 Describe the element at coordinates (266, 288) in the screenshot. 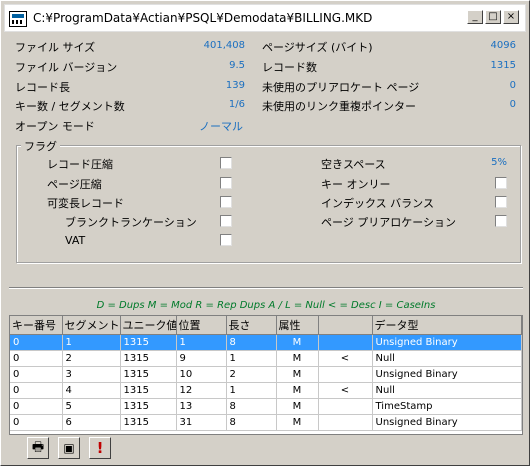

I see `section-divider` at that location.